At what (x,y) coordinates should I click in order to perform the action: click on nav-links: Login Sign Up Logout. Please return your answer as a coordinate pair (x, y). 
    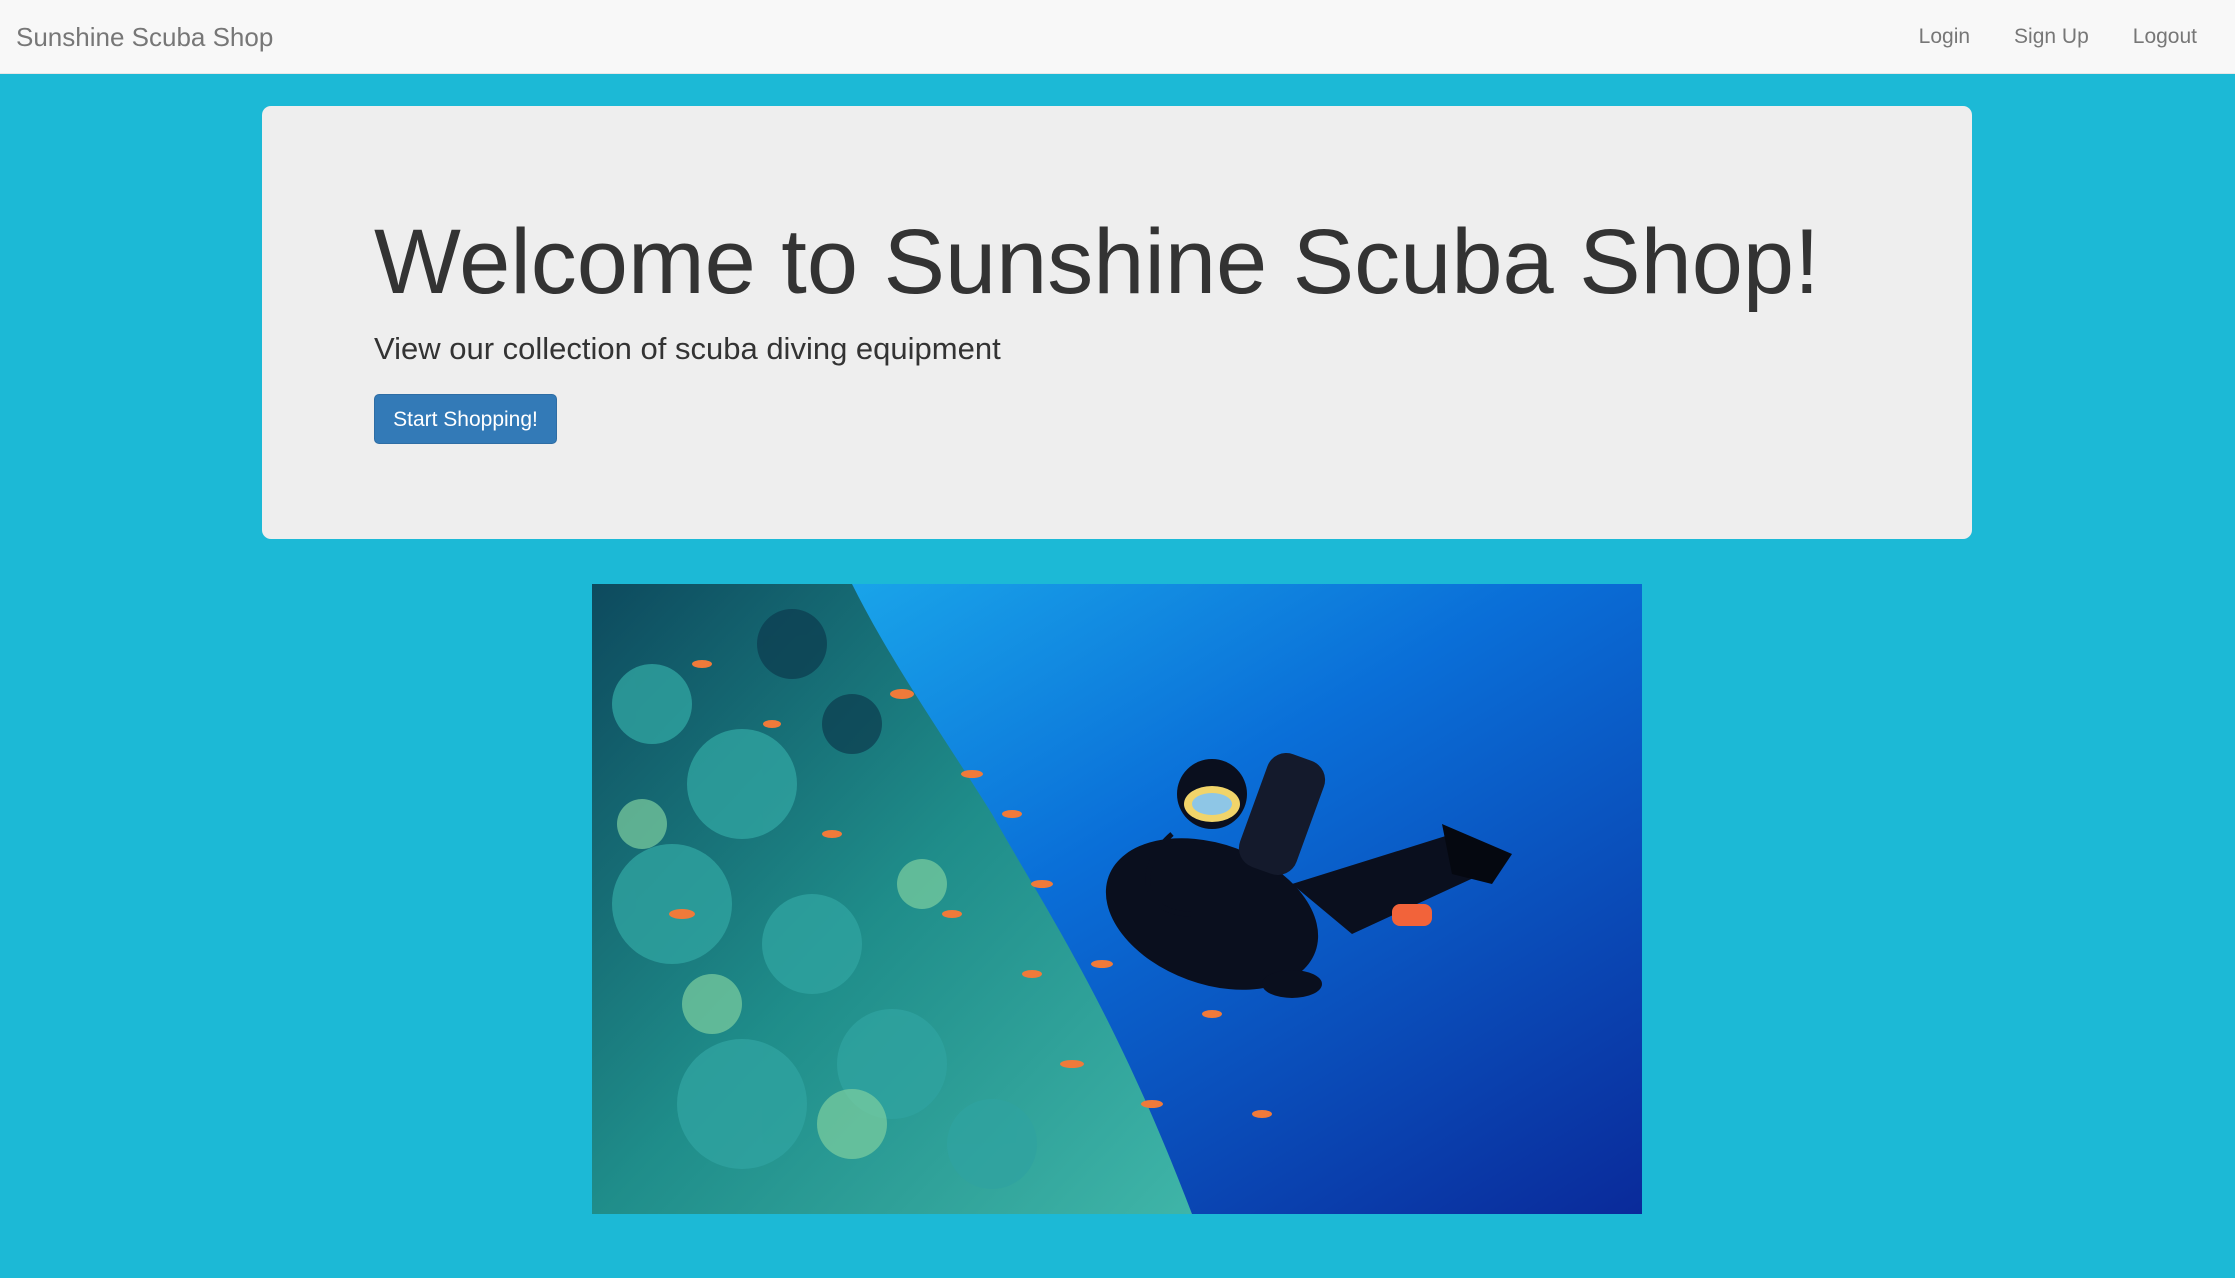
    Looking at the image, I should click on (2066, 37).